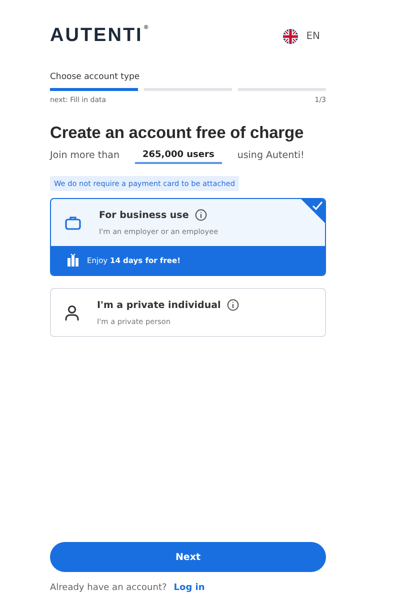 Image resolution: width=400 pixels, height=605 pixels. Describe the element at coordinates (85, 156) in the screenshot. I see `join-text: Join more than` at that location.